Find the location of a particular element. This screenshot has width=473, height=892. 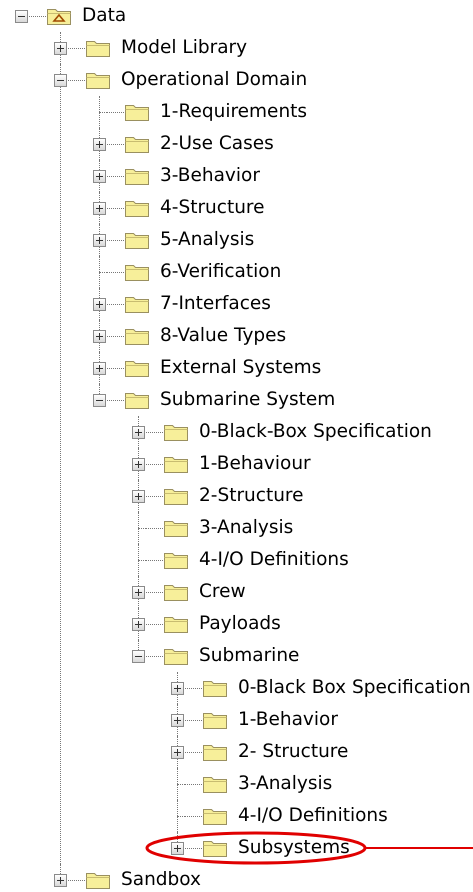

tree-item-label: 2- Structure is located at coordinates (293, 752).